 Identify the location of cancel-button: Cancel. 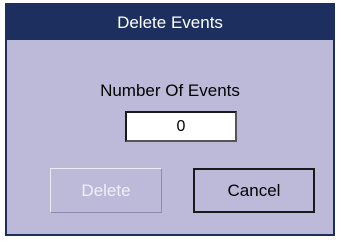
(254, 190).